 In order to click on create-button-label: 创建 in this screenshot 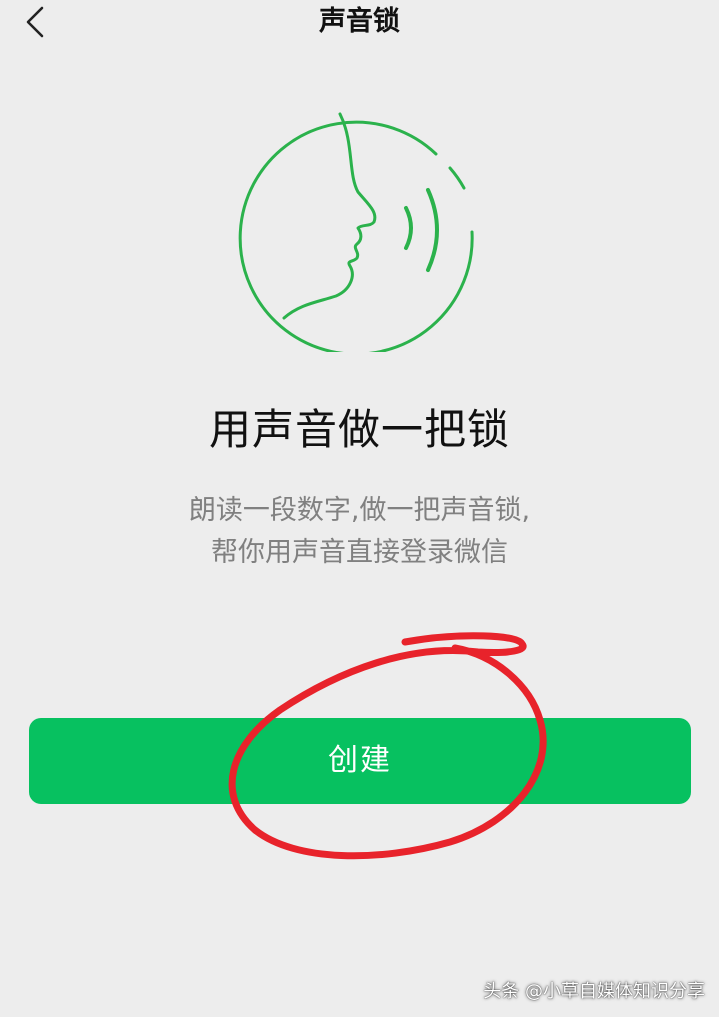, I will do `click(360, 760)`.